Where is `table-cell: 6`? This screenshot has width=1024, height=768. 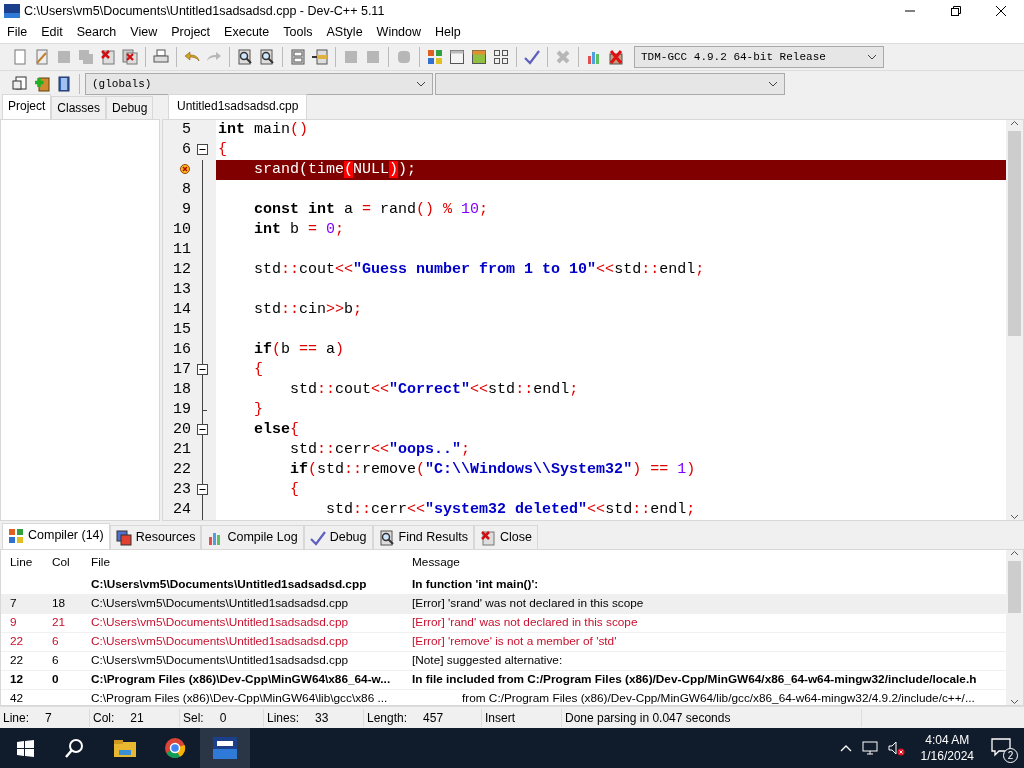 table-cell: 6 is located at coordinates (55, 641).